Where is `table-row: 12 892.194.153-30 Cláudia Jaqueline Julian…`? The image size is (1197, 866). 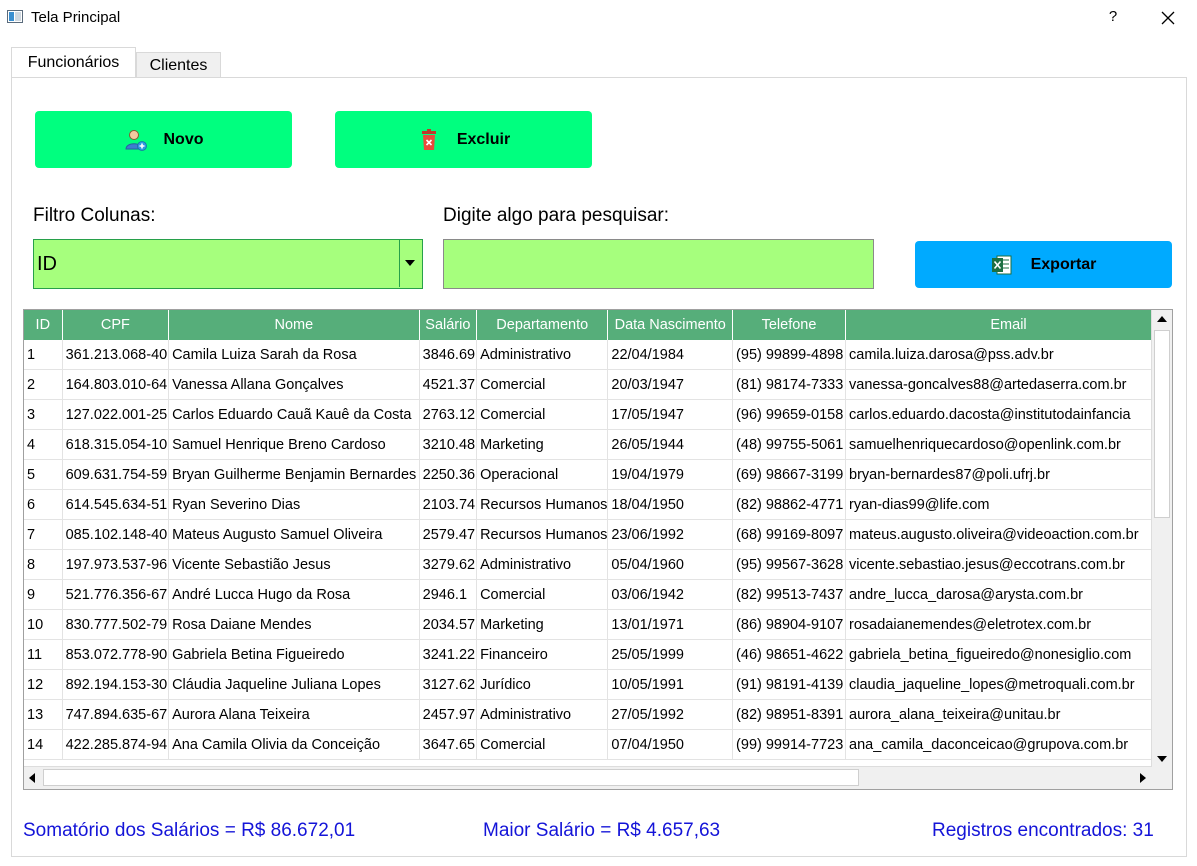 table-row: 12 892.194.153-30 Cláudia Jaqueline Julian… is located at coordinates (598, 684).